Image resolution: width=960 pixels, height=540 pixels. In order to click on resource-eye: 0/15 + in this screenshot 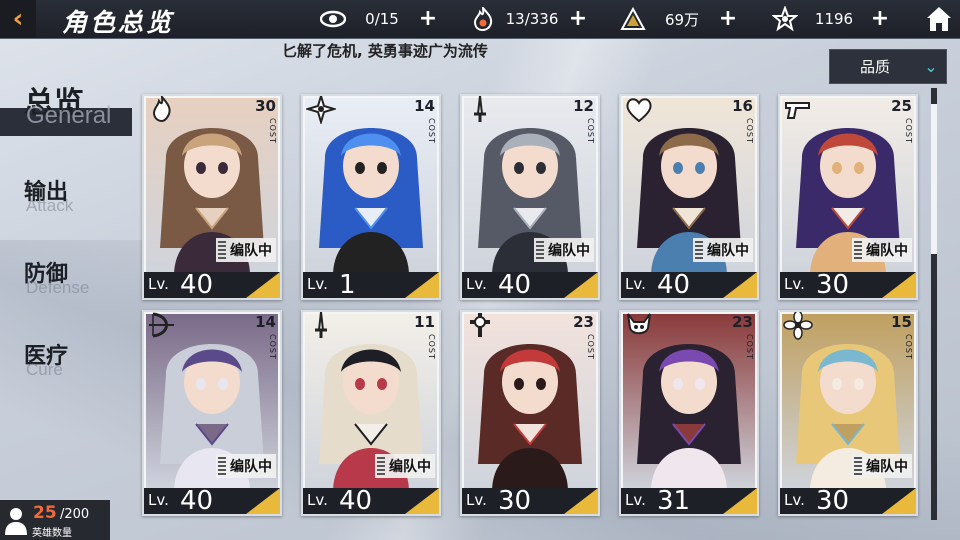, I will do `click(379, 19)`.